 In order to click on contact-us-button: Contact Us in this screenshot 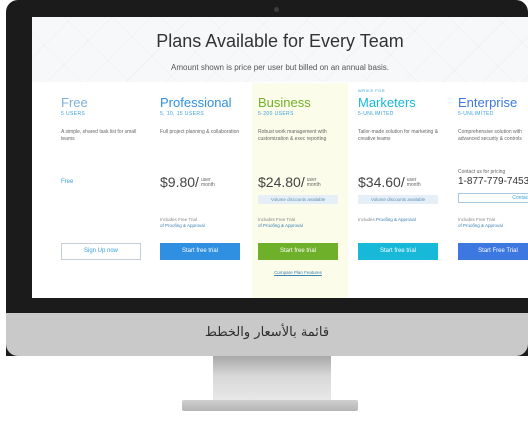, I will do `click(493, 198)`.